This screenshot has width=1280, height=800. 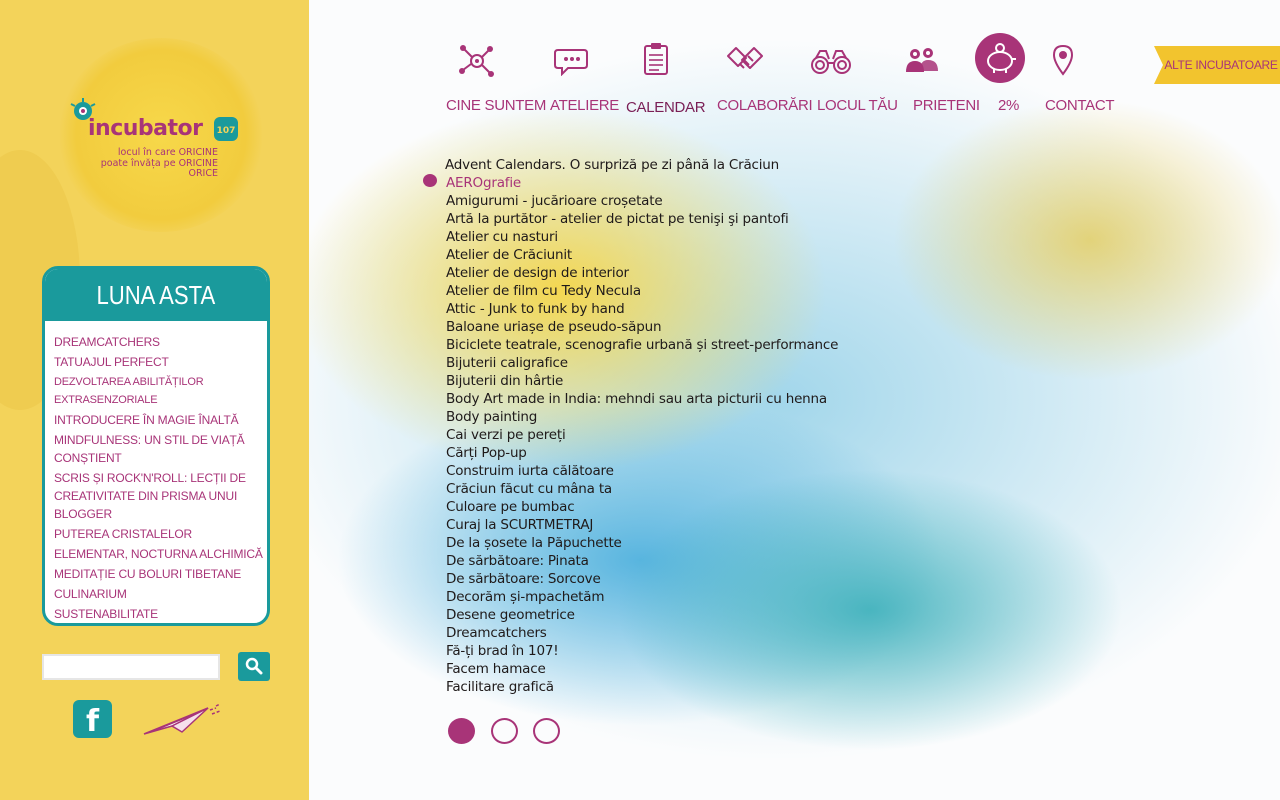 What do you see at coordinates (642, 507) in the screenshot?
I see `workshop-item: Culoare pe bumbac` at bounding box center [642, 507].